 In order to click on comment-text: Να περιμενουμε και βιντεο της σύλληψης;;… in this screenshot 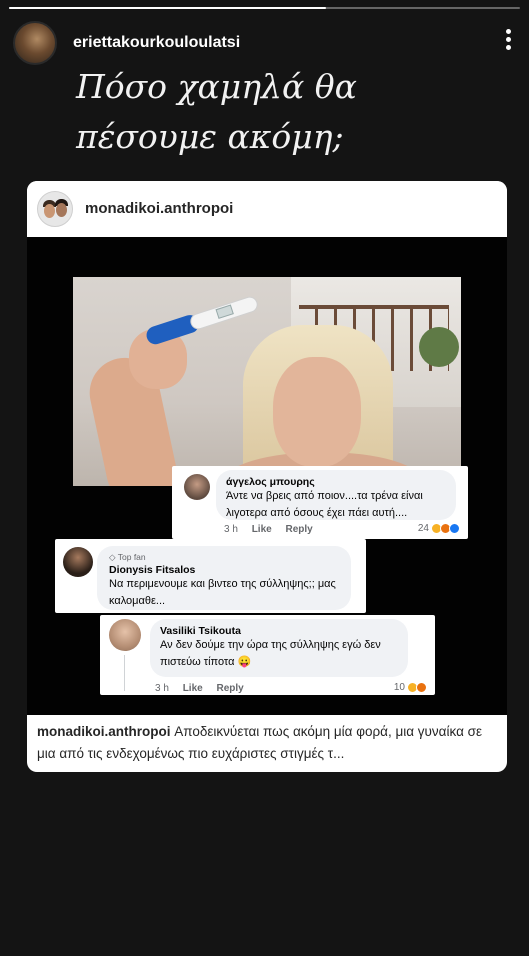, I will do `click(222, 592)`.